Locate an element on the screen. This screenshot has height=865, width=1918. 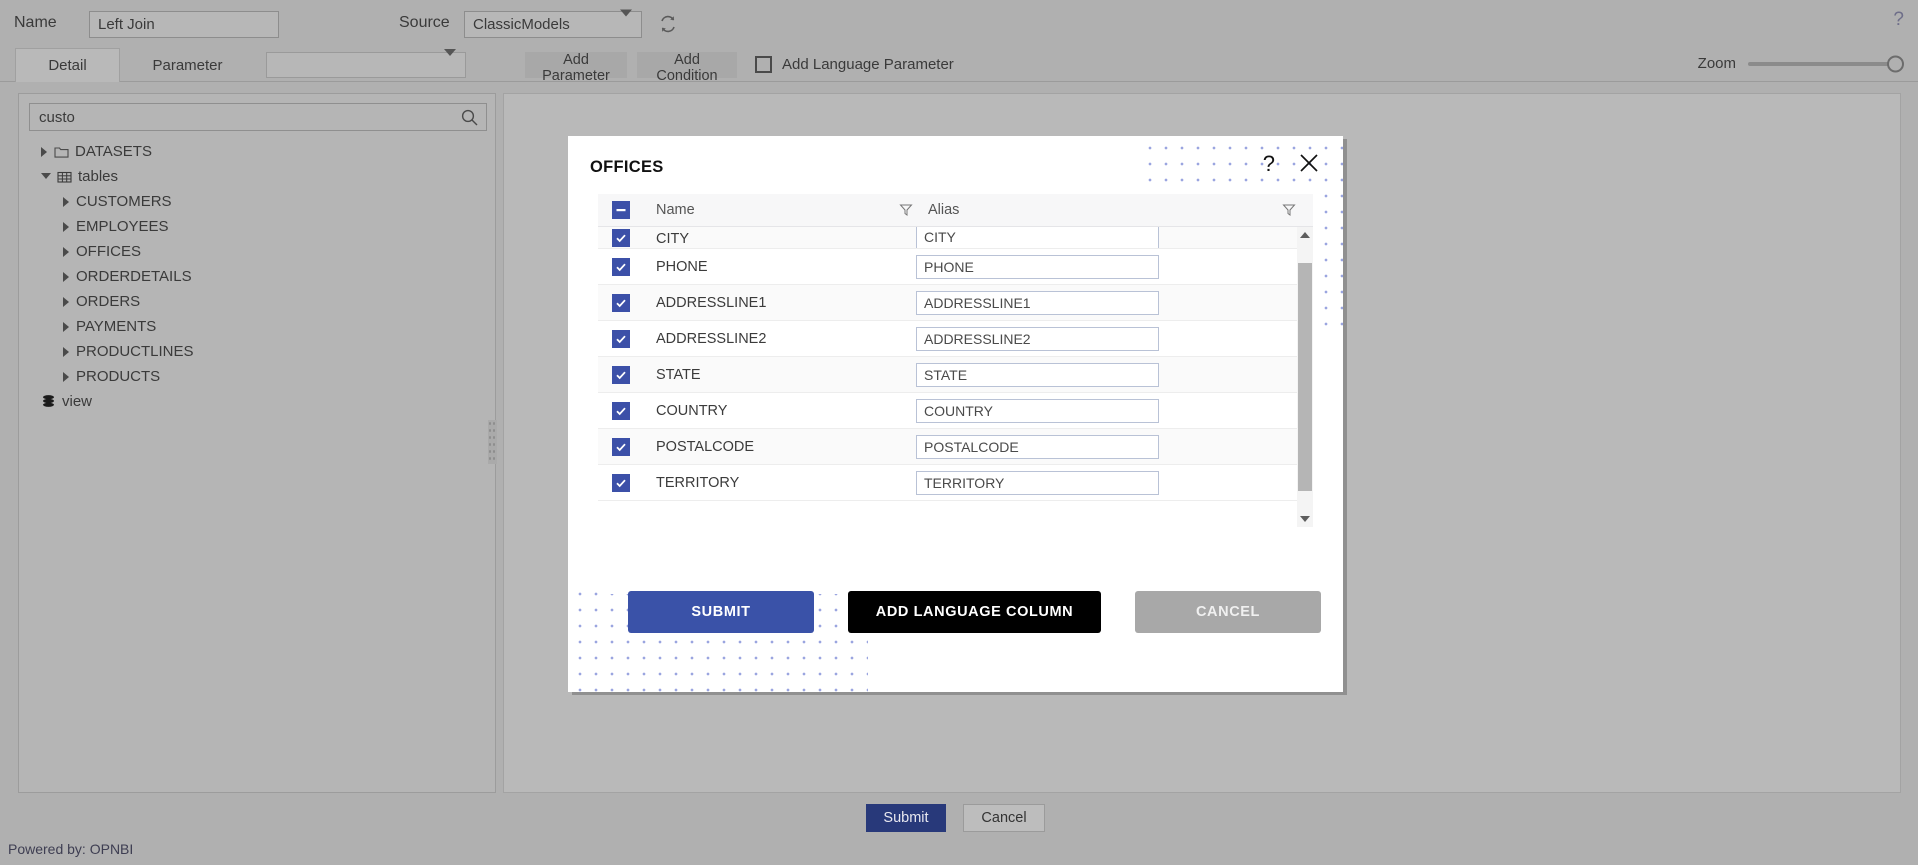
tree-item-products: PRODUCTS is located at coordinates (257, 376).